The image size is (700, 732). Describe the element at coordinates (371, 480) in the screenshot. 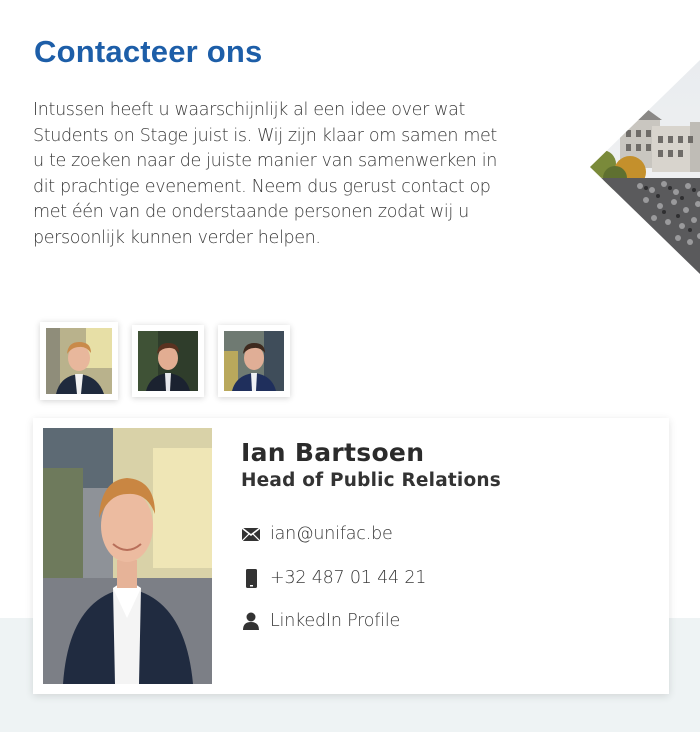

I see `contact-role: Head of Public Relations` at that location.